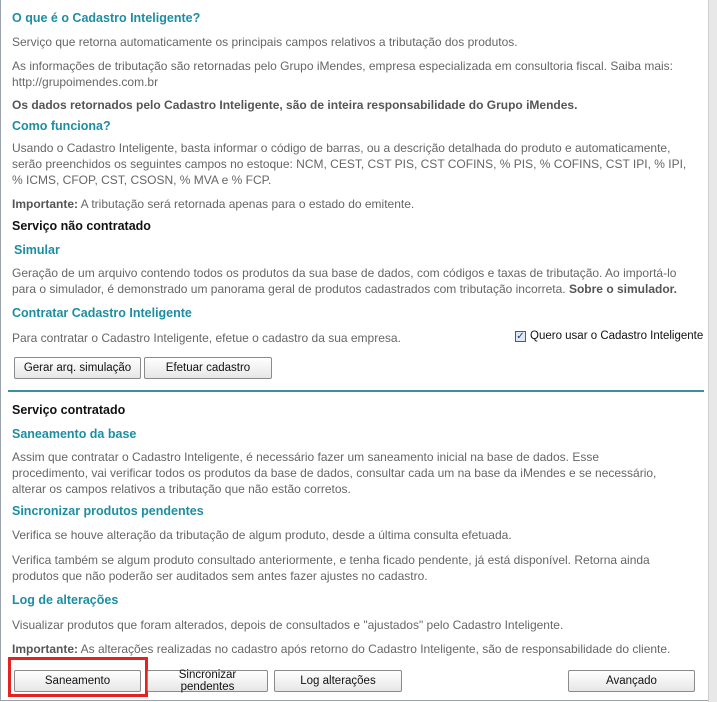 Image resolution: width=717 pixels, height=702 pixels. What do you see at coordinates (616, 336) in the screenshot?
I see `use-cadastro-checkbox-label: Quero usar o Cadastro Inteligente` at bounding box center [616, 336].